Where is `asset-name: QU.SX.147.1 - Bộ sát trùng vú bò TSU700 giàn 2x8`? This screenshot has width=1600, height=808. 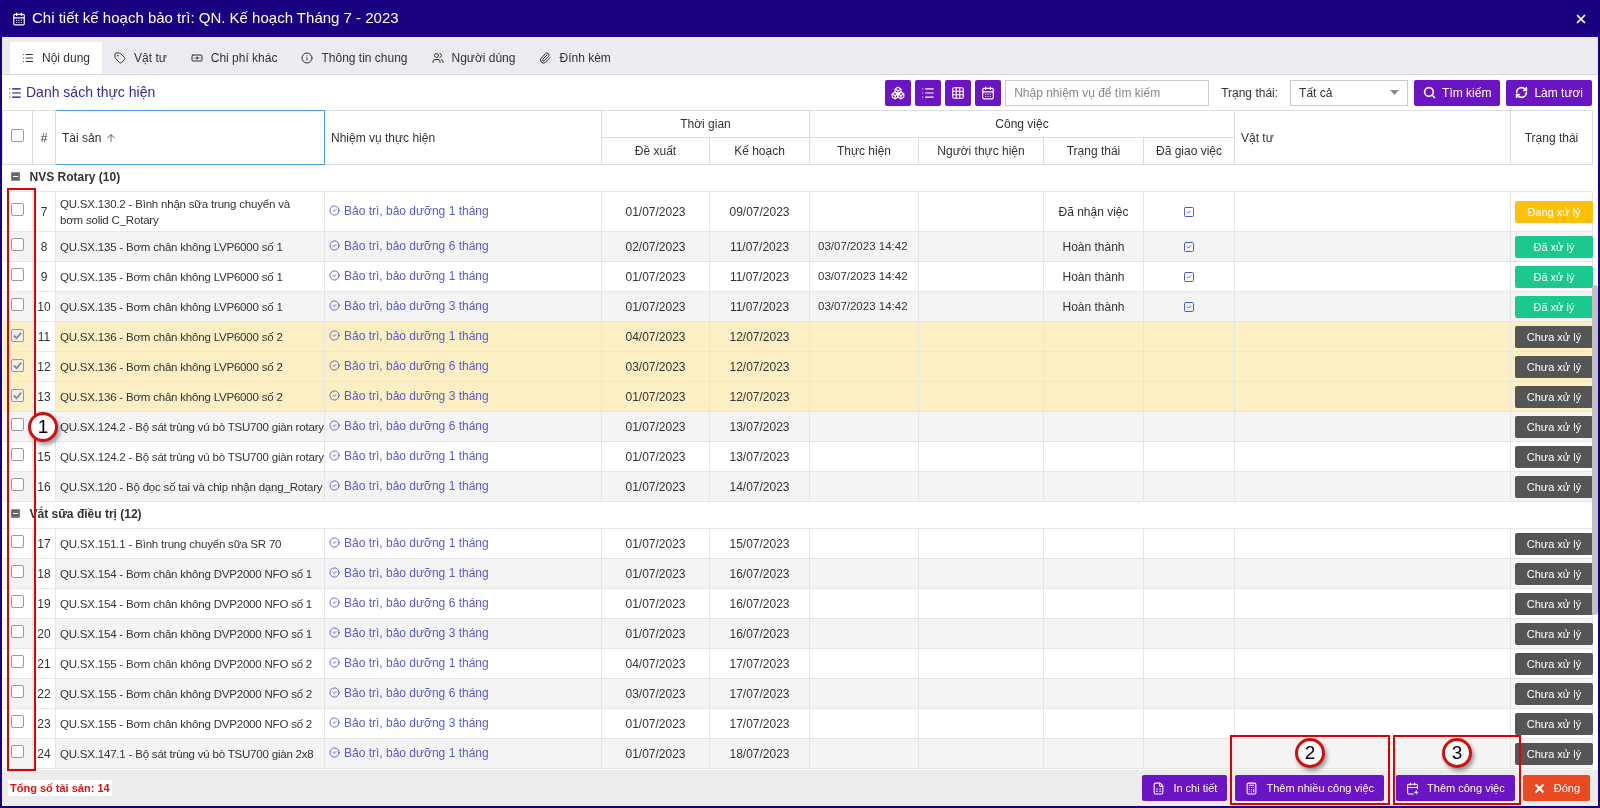
asset-name: QU.SX.147.1 - Bộ sát trùng vú bò TSU700 giàn 2x8 is located at coordinates (187, 753).